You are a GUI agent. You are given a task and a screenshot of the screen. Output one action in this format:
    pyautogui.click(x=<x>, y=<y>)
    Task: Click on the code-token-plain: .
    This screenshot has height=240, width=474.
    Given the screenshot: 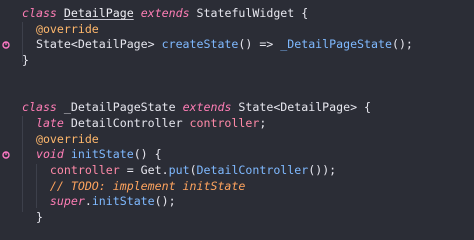 What is the action you would take?
    pyautogui.click(x=88, y=201)
    